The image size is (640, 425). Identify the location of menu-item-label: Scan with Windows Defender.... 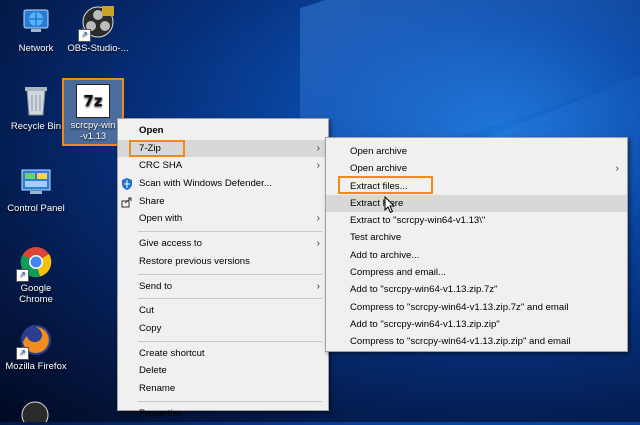
(205, 184).